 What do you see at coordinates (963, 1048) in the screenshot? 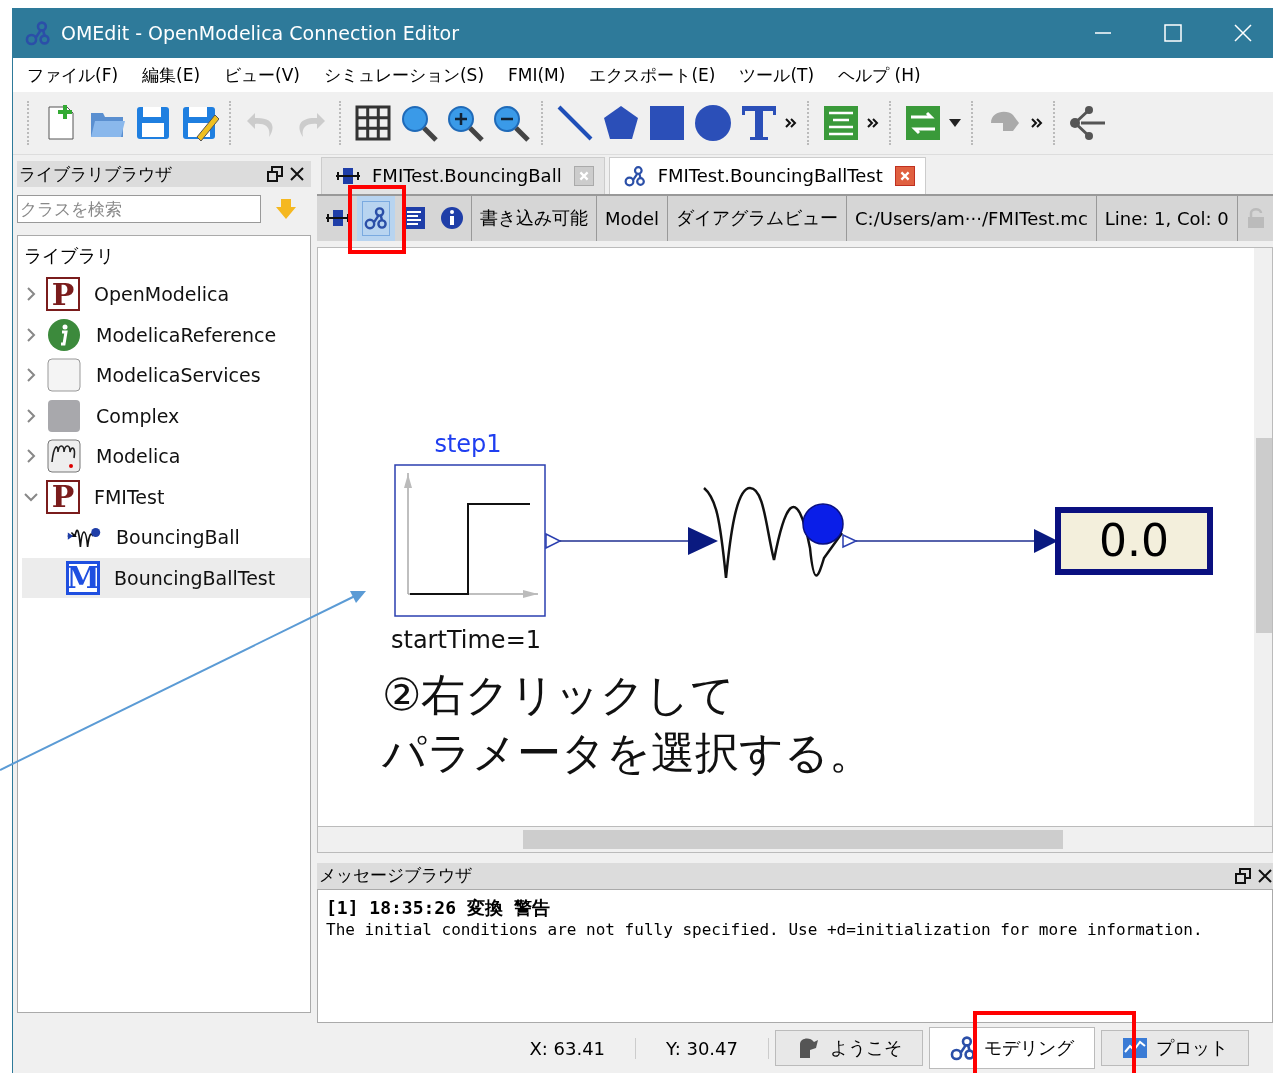
I see `modeling-icon` at bounding box center [963, 1048].